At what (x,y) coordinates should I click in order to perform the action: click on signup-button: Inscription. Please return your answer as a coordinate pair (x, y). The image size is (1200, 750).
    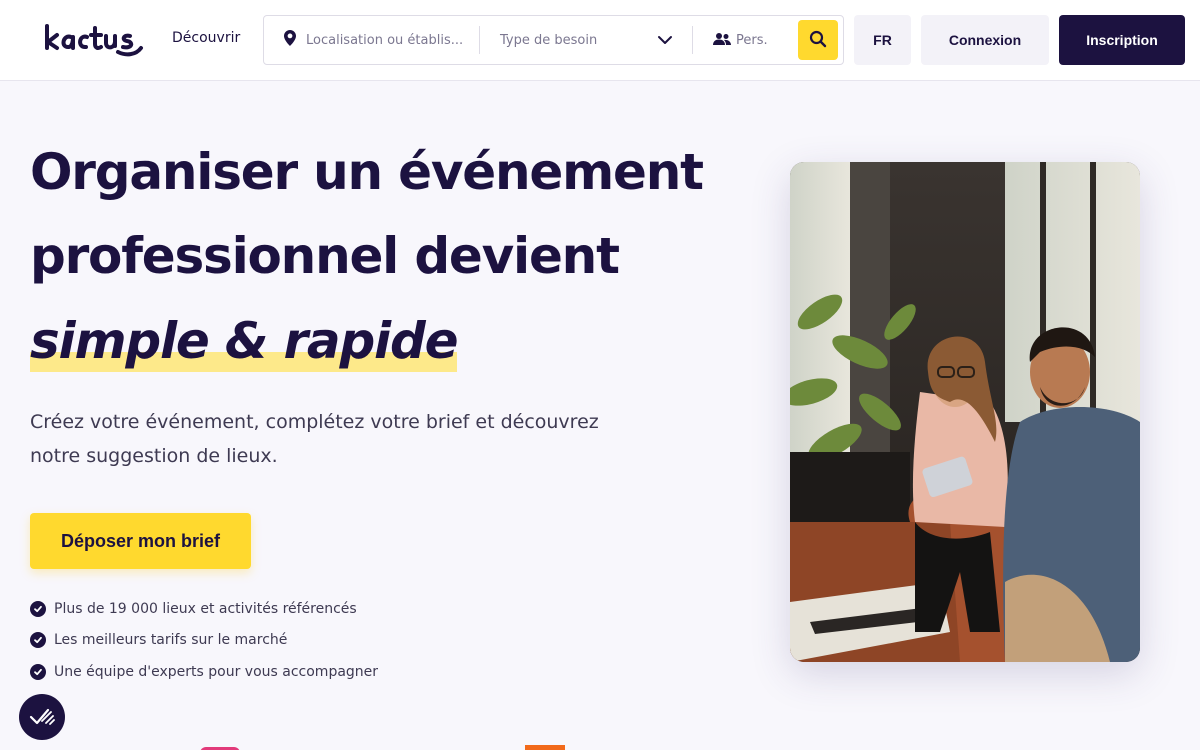
    Looking at the image, I should click on (1122, 40).